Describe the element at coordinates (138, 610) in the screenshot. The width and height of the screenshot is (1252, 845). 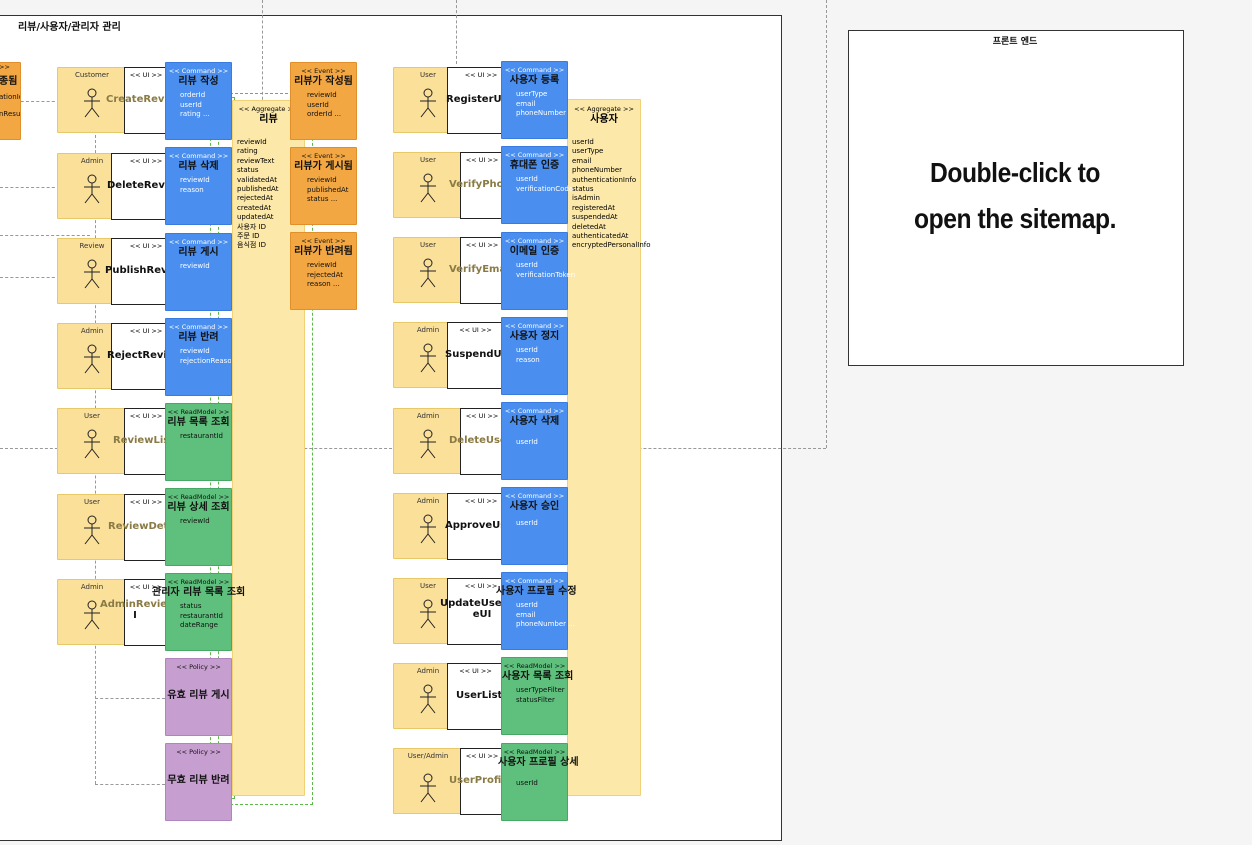
I see `ui-admin-review-label: AdminReview I` at that location.